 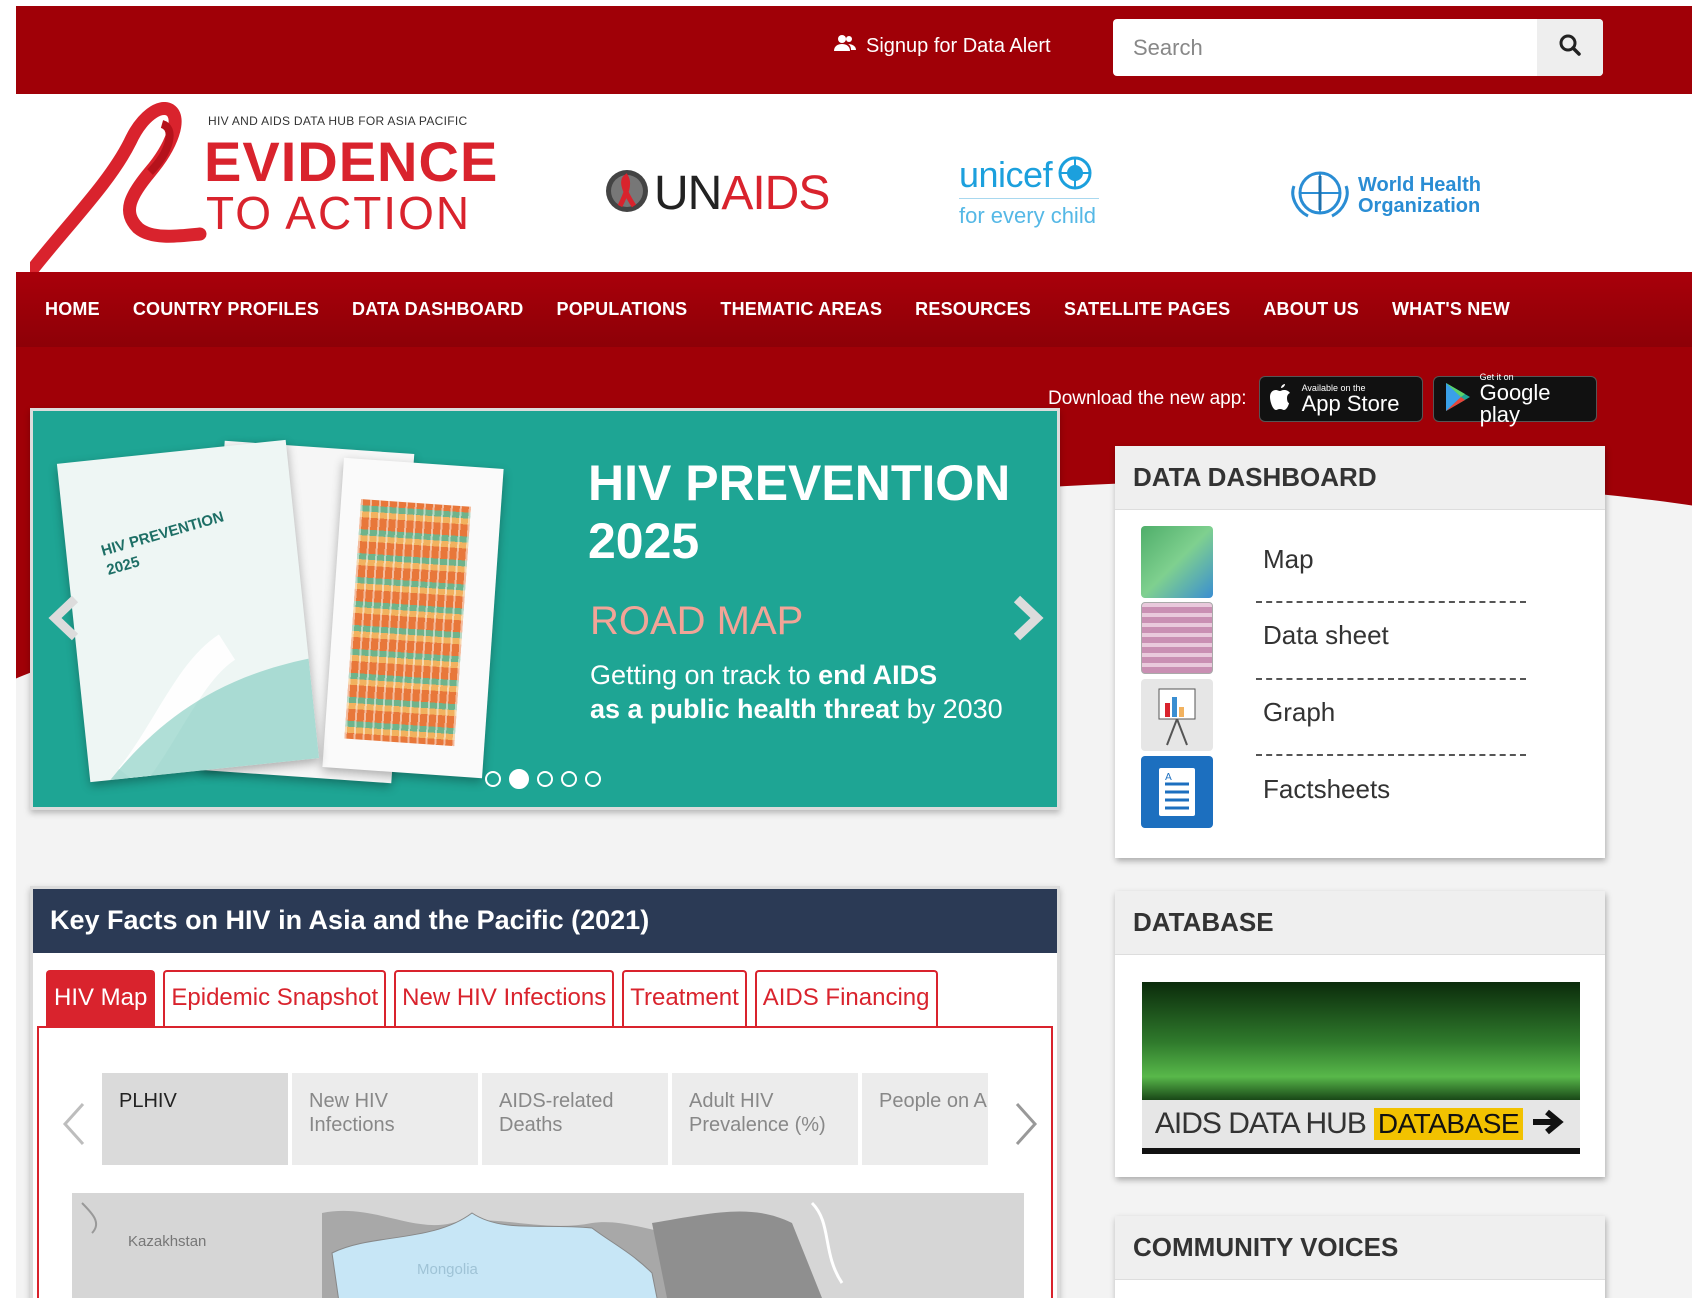 What do you see at coordinates (1260, 1123) in the screenshot?
I see `database-banner-text: AIDS DATA HUB` at bounding box center [1260, 1123].